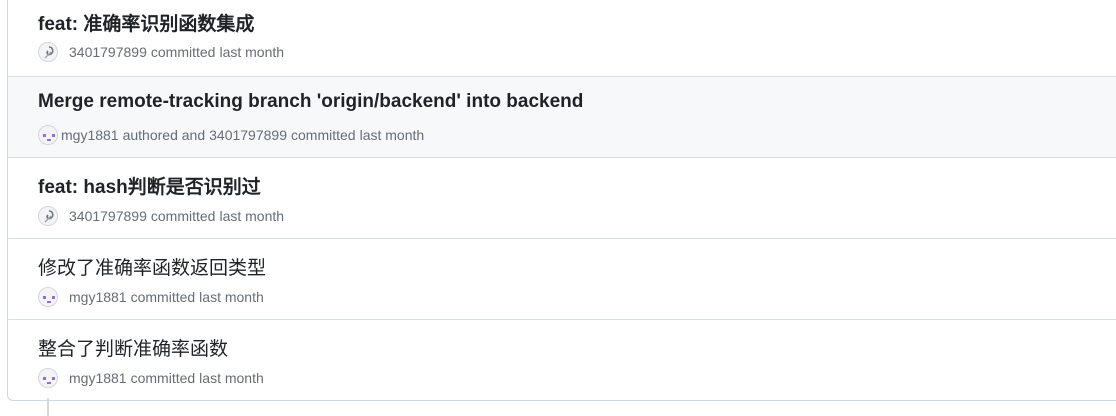  What do you see at coordinates (133, 347) in the screenshot?
I see `commit-title-link: 整合了判断准确率函数` at bounding box center [133, 347].